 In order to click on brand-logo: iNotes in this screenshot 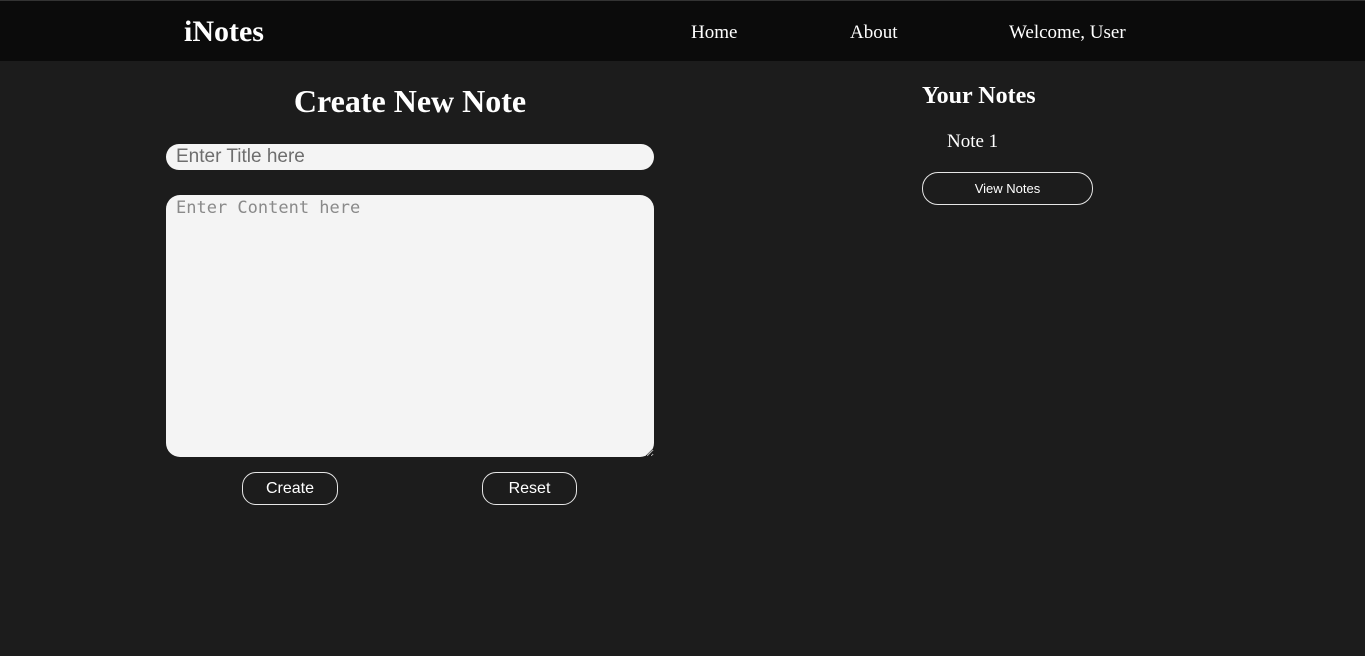, I will do `click(224, 32)`.